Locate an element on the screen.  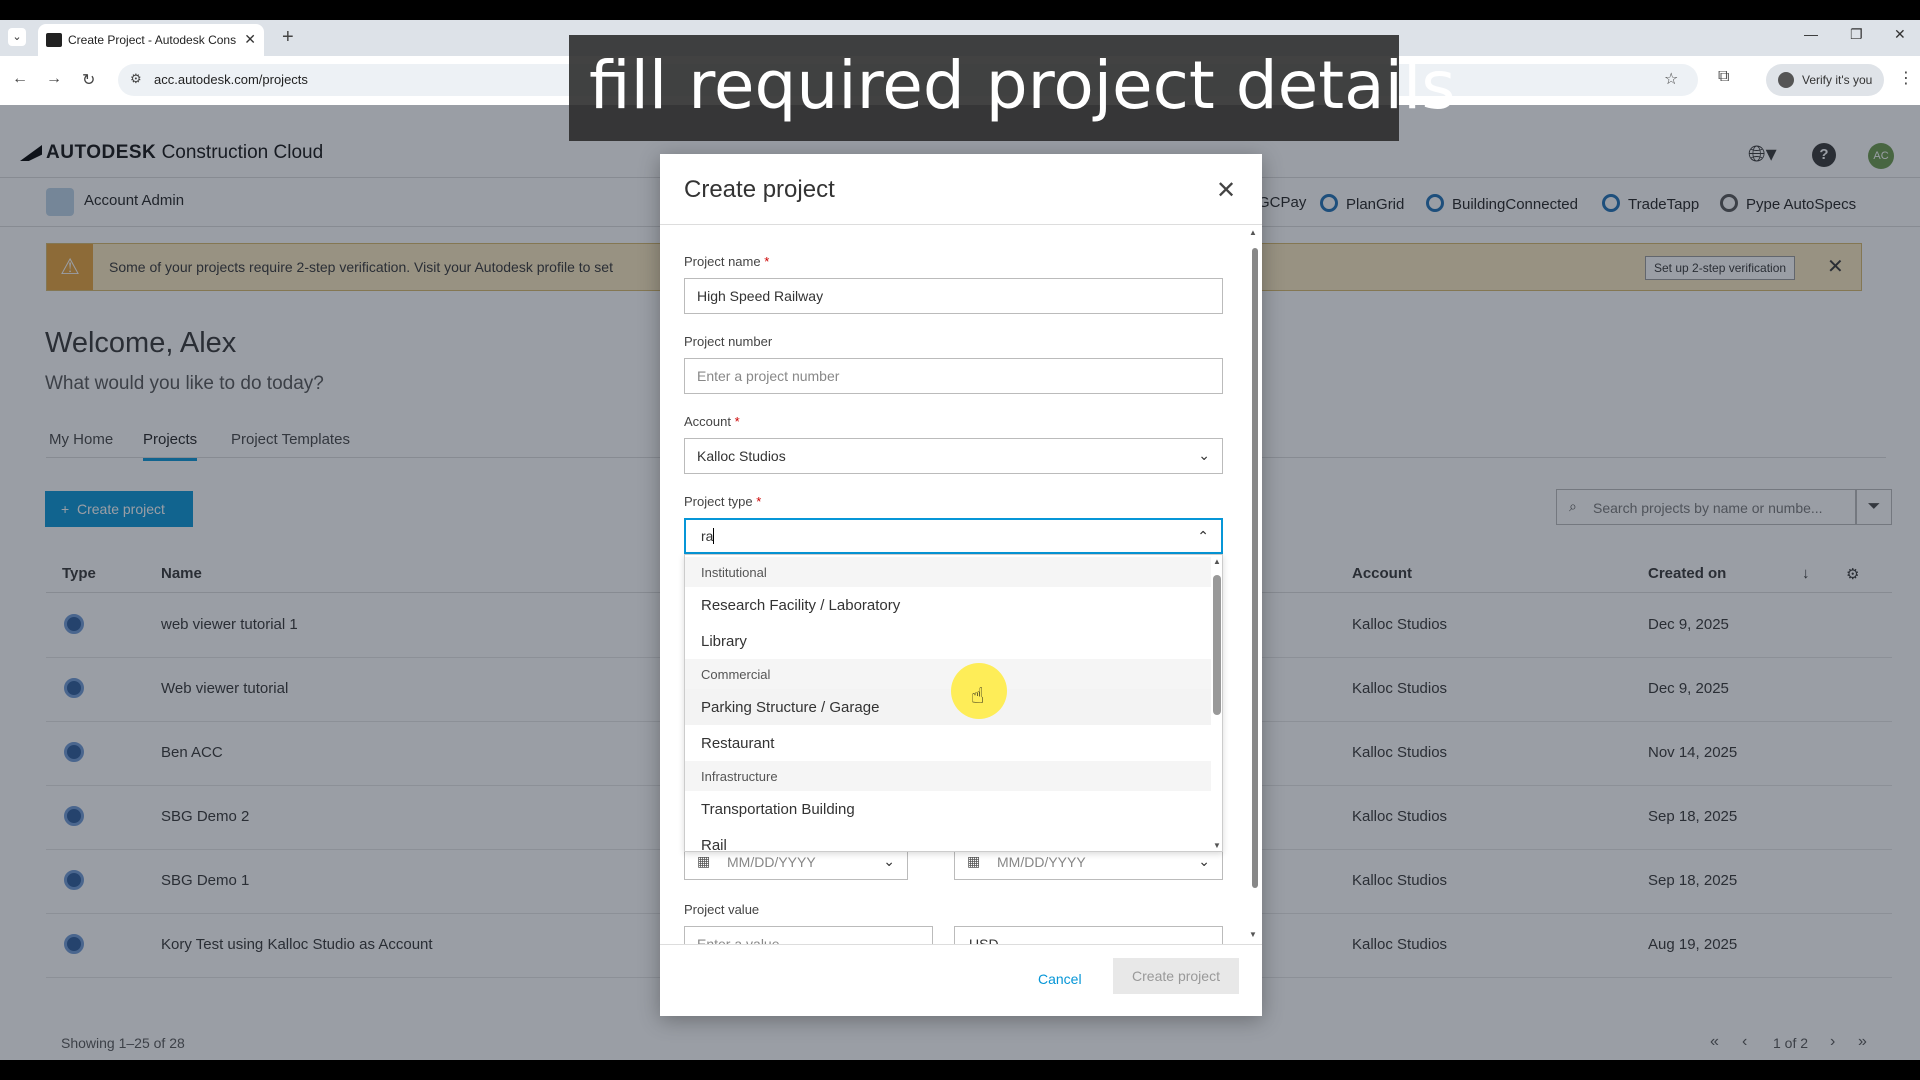
scroll-down-icon: ▼ is located at coordinates (1253, 934).